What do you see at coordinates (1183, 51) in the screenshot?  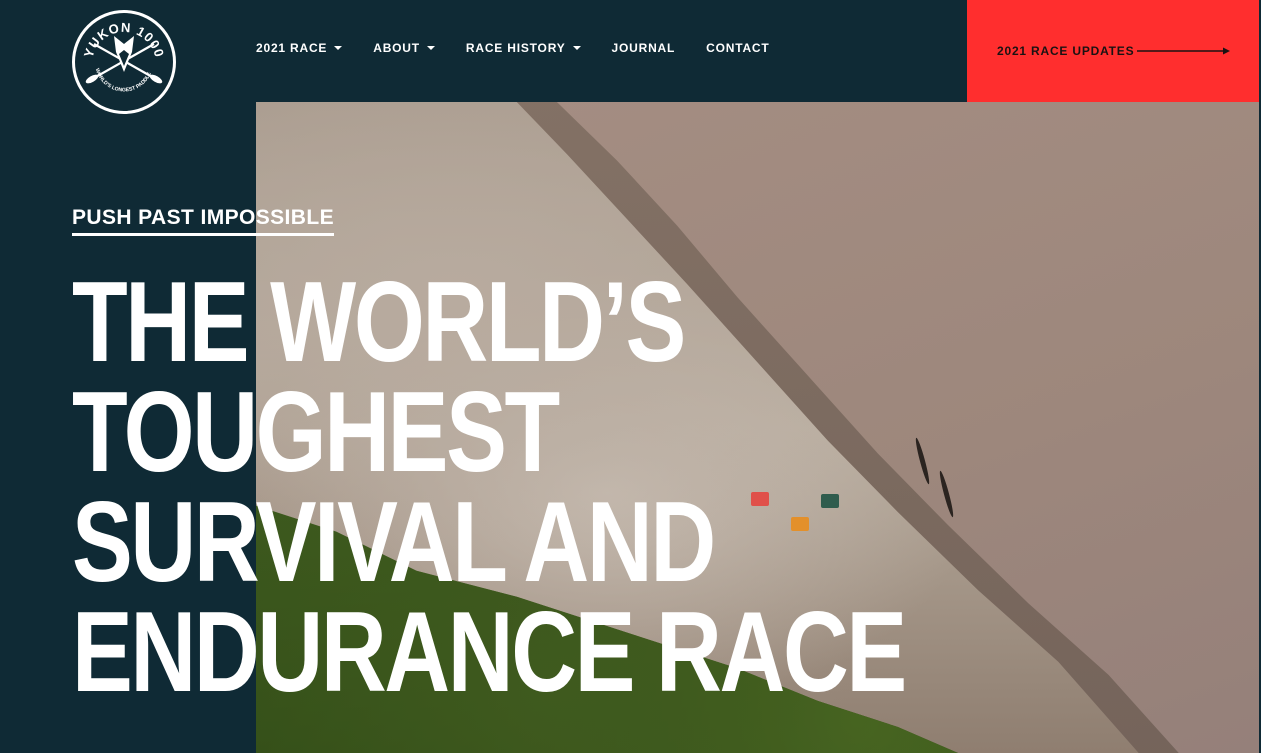 I see `arrow-right-icon` at bounding box center [1183, 51].